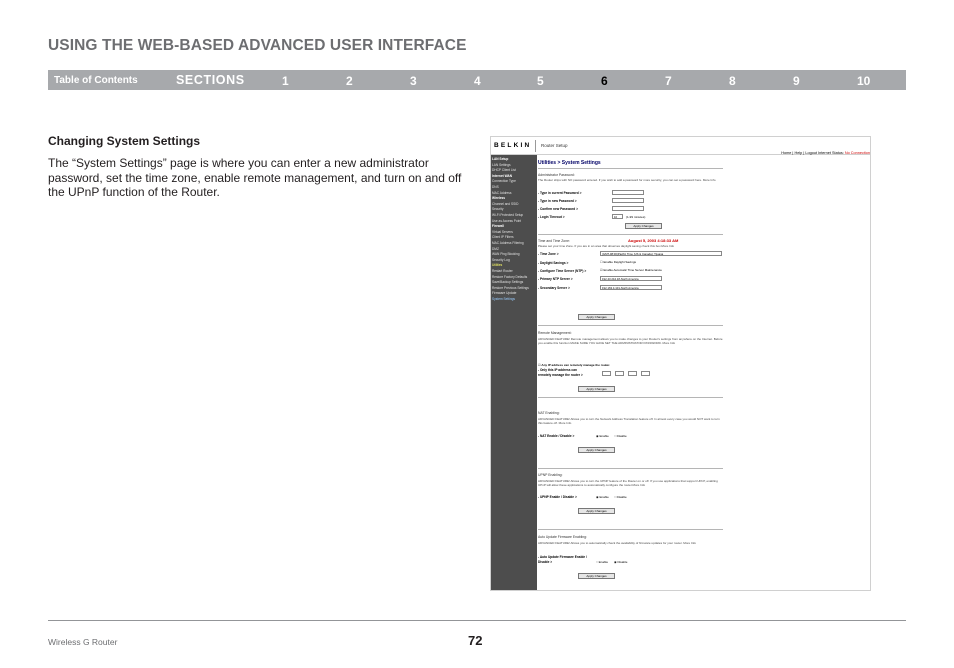  Describe the element at coordinates (569, 163) in the screenshot. I see `settings-page-title: Utilities > System Settings` at that location.